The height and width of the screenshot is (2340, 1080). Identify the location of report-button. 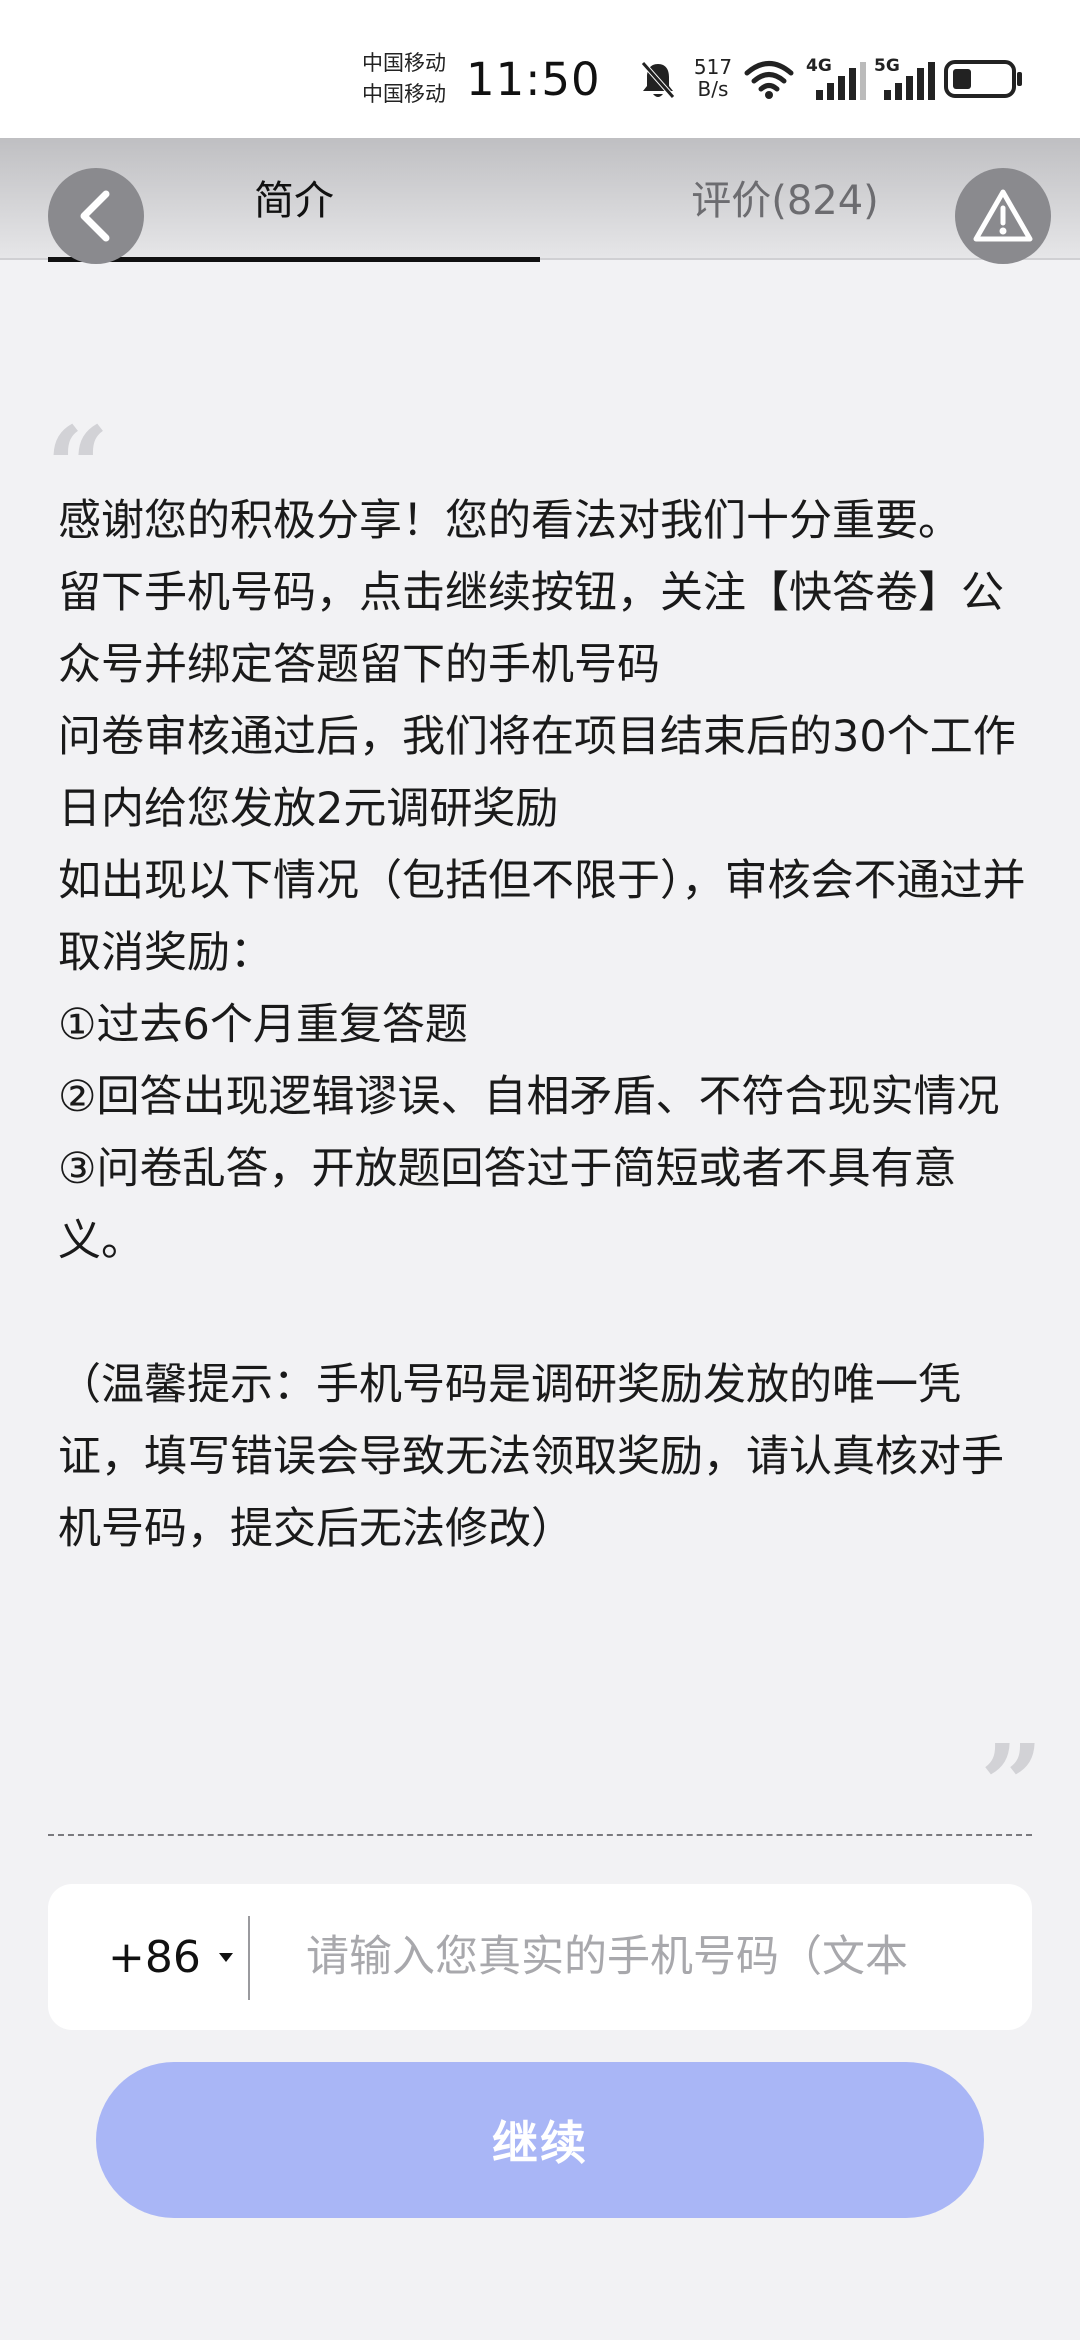
(1003, 216).